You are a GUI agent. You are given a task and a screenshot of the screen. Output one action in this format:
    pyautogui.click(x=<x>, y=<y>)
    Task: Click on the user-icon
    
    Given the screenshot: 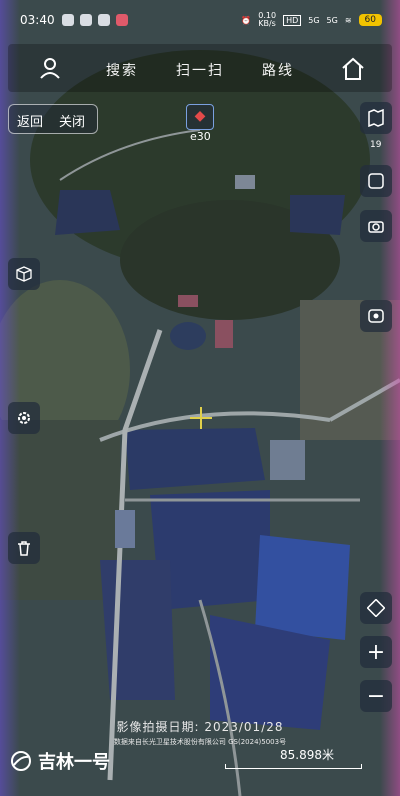 What is the action you would take?
    pyautogui.click(x=50, y=68)
    